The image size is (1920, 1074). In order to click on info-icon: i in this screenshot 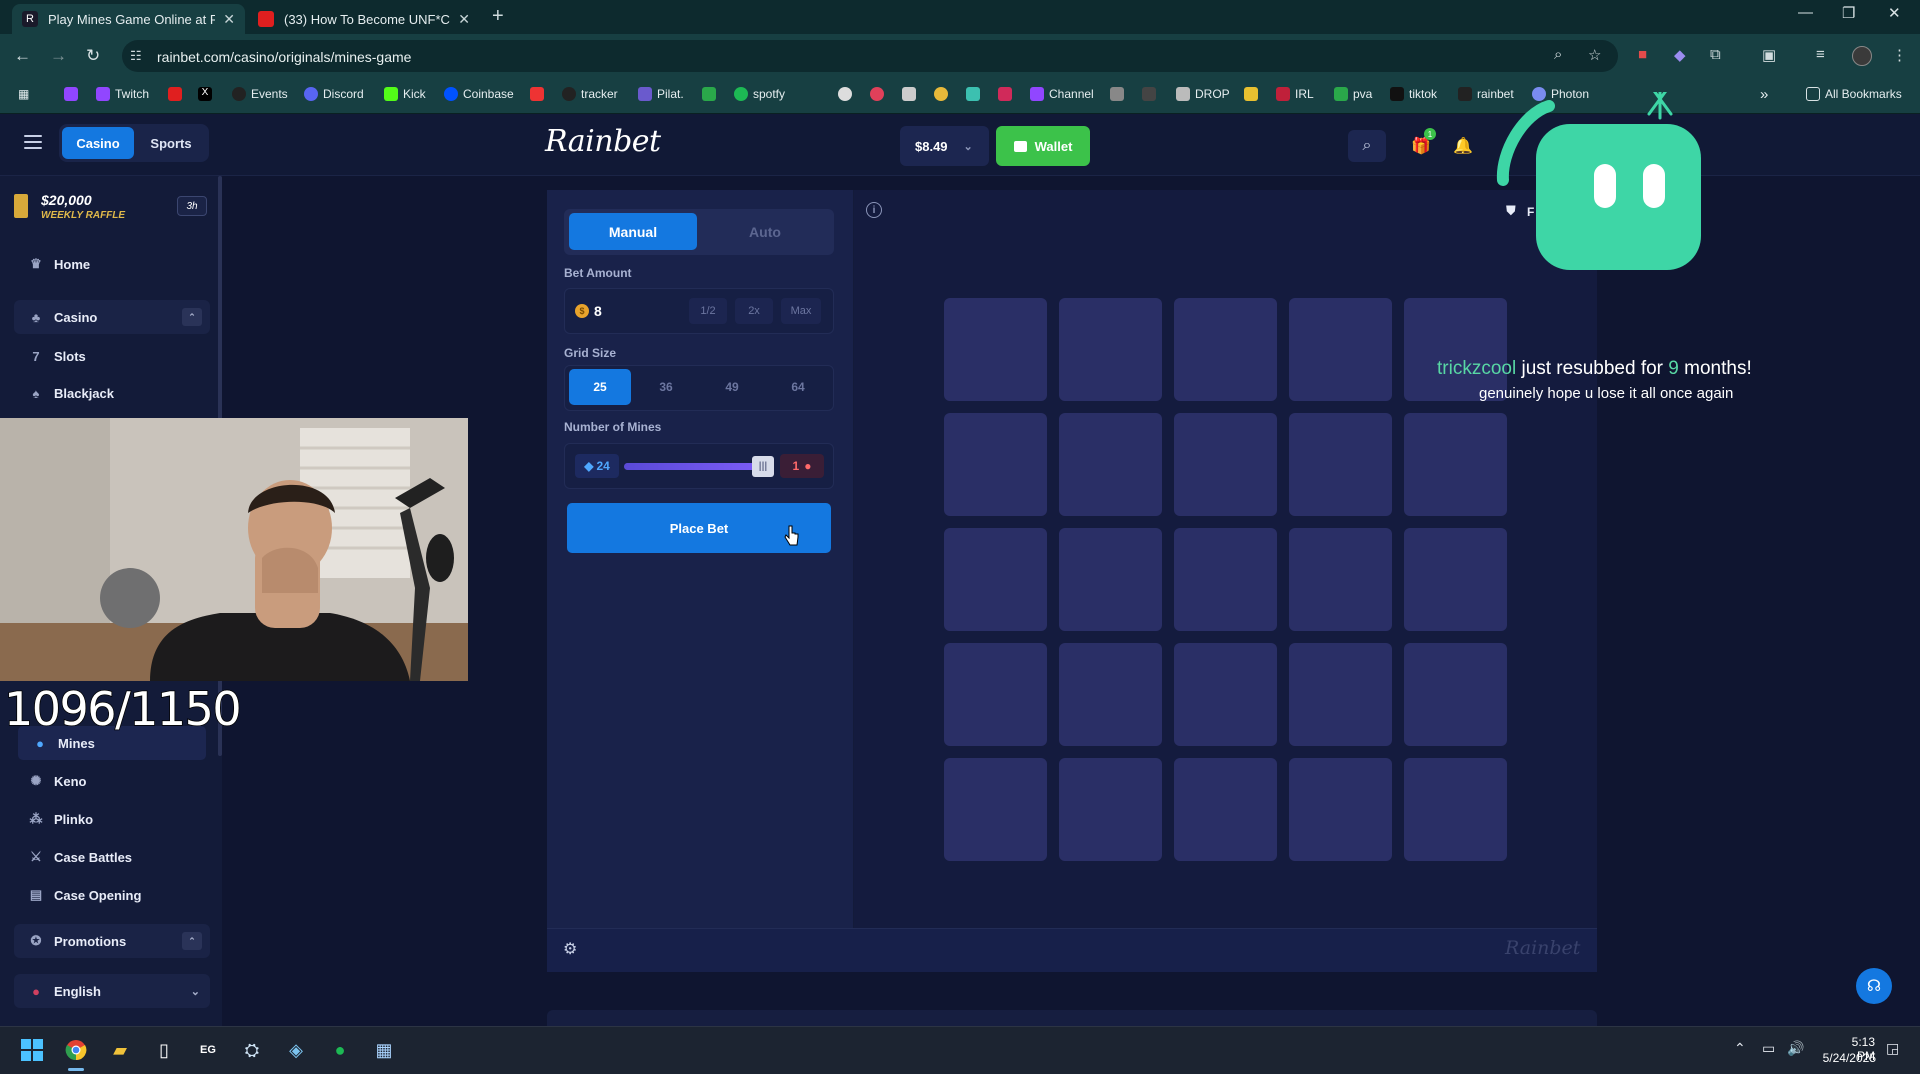, I will do `click(874, 210)`.